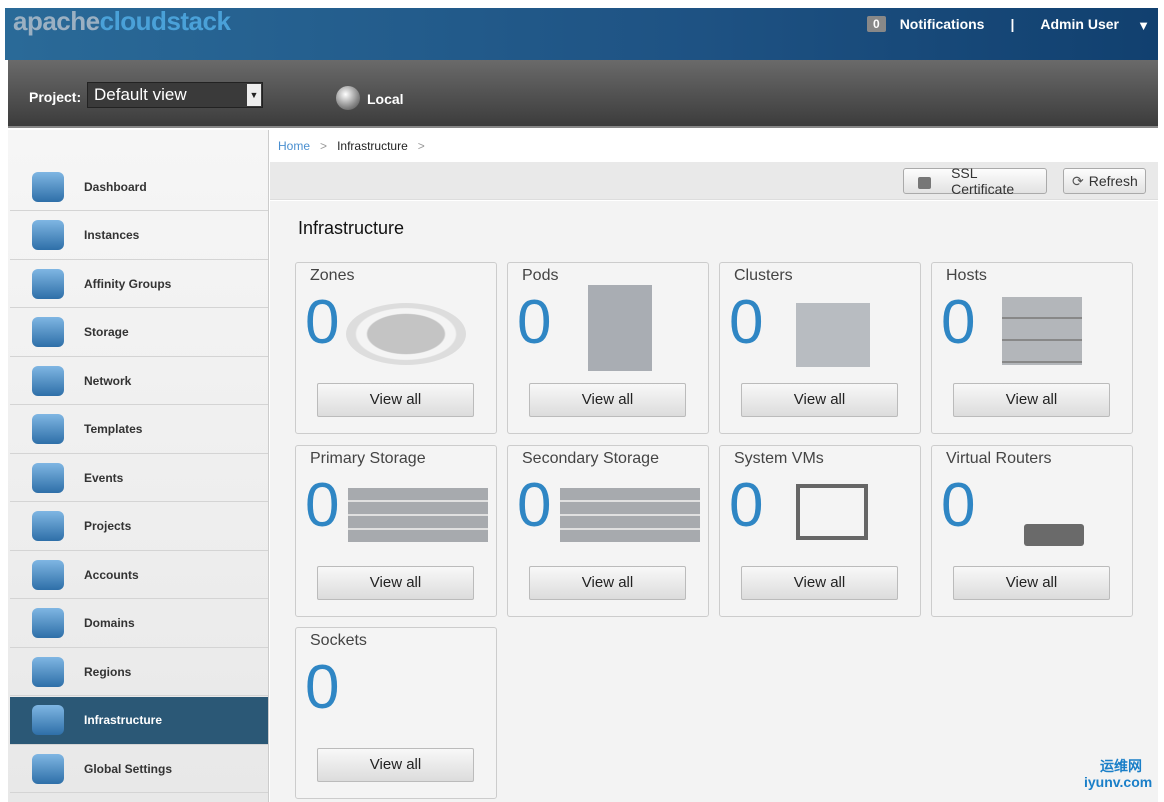  I want to click on card-title: Pods, so click(540, 275).